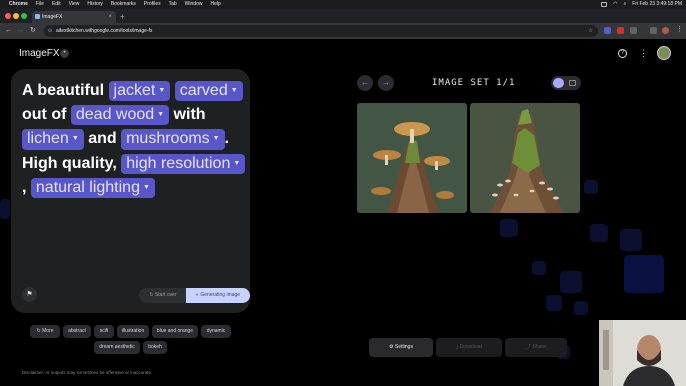  Describe the element at coordinates (65, 91) in the screenshot. I see `prompt-text-segment: A beautiful` at that location.